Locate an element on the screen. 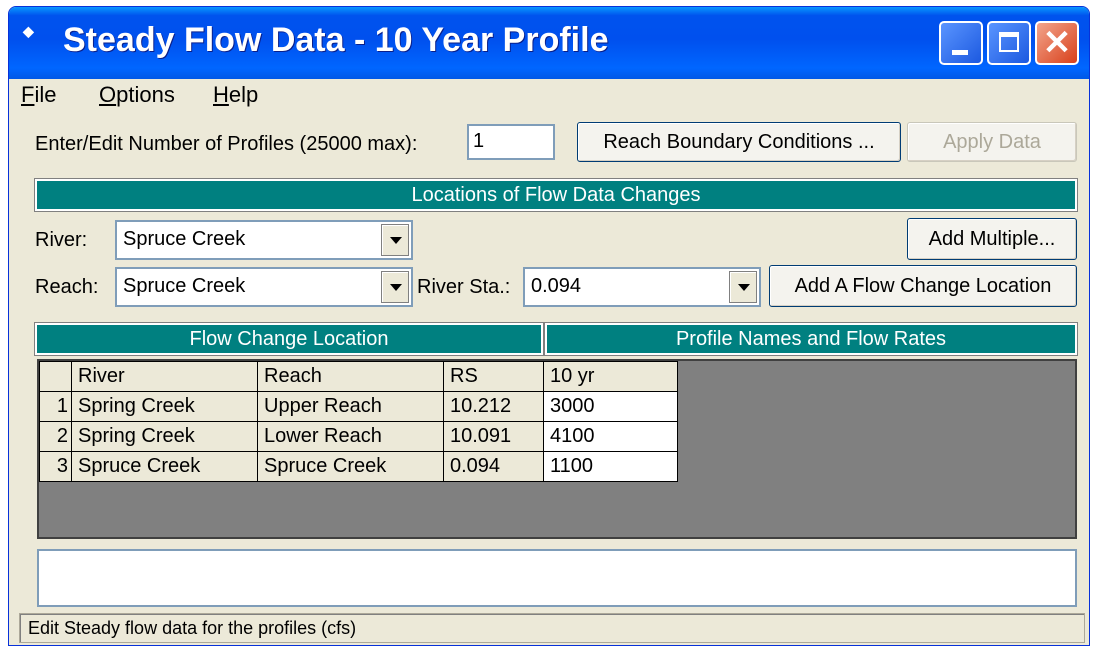 The height and width of the screenshot is (650, 1098). table-row: 1 Spring Creek Upper Reach 10.212 3000 is located at coordinates (358, 406).